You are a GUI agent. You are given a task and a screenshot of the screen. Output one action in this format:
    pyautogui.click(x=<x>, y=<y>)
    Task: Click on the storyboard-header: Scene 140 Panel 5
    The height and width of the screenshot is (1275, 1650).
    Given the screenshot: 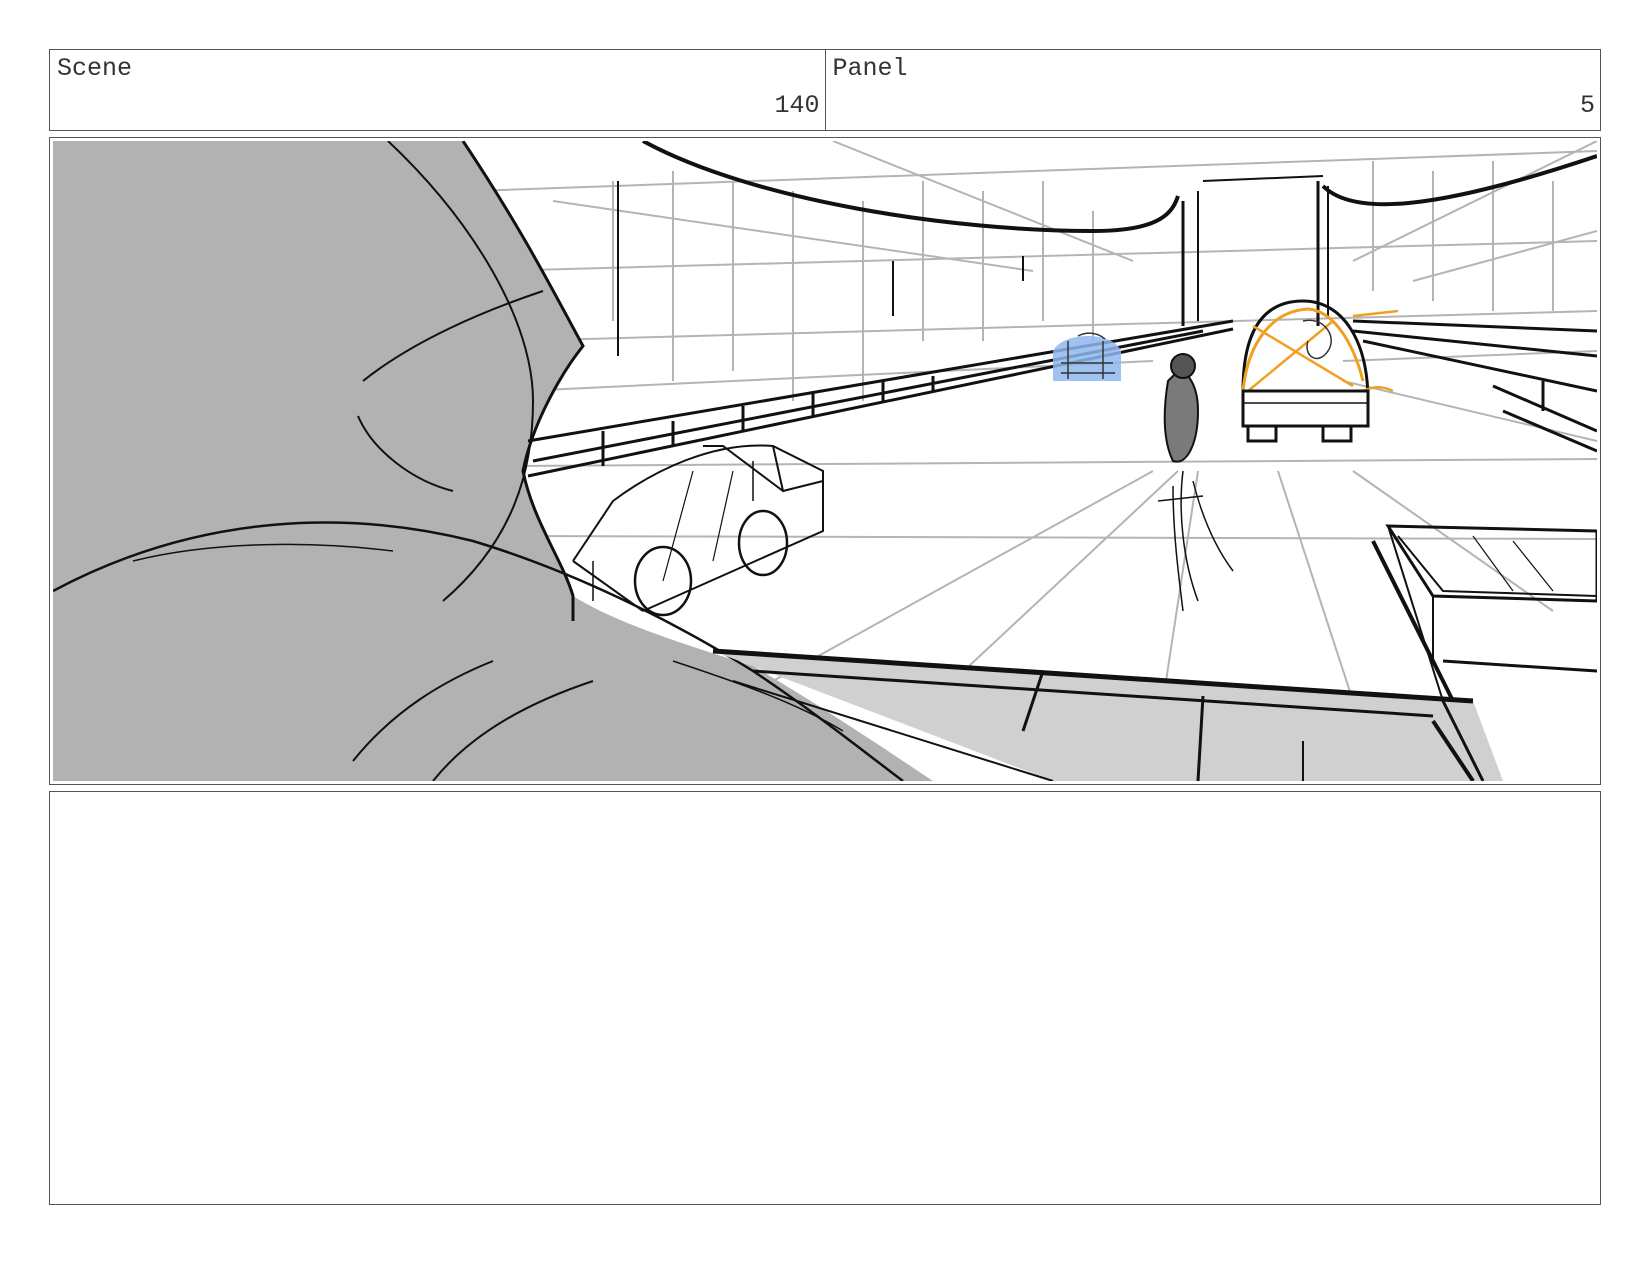 What is the action you would take?
    pyautogui.click(x=825, y=90)
    